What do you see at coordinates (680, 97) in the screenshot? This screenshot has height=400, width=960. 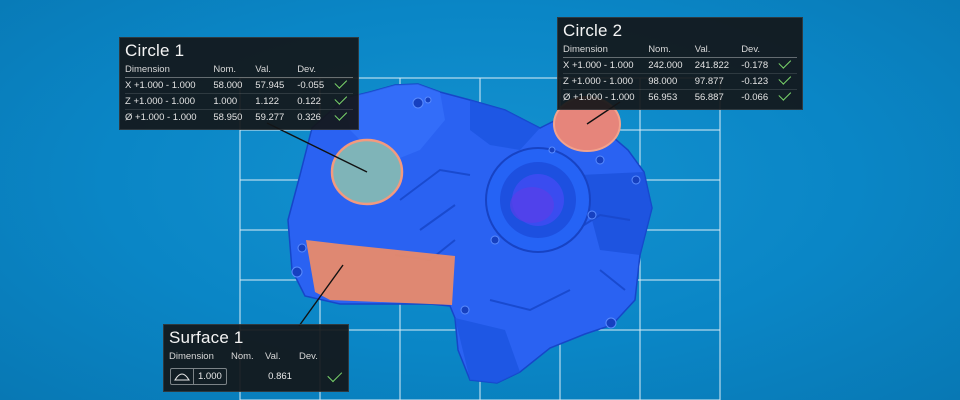 I see `table-row: Ø +1.000 - 1.000 56.953 56.887 -0.066` at bounding box center [680, 97].